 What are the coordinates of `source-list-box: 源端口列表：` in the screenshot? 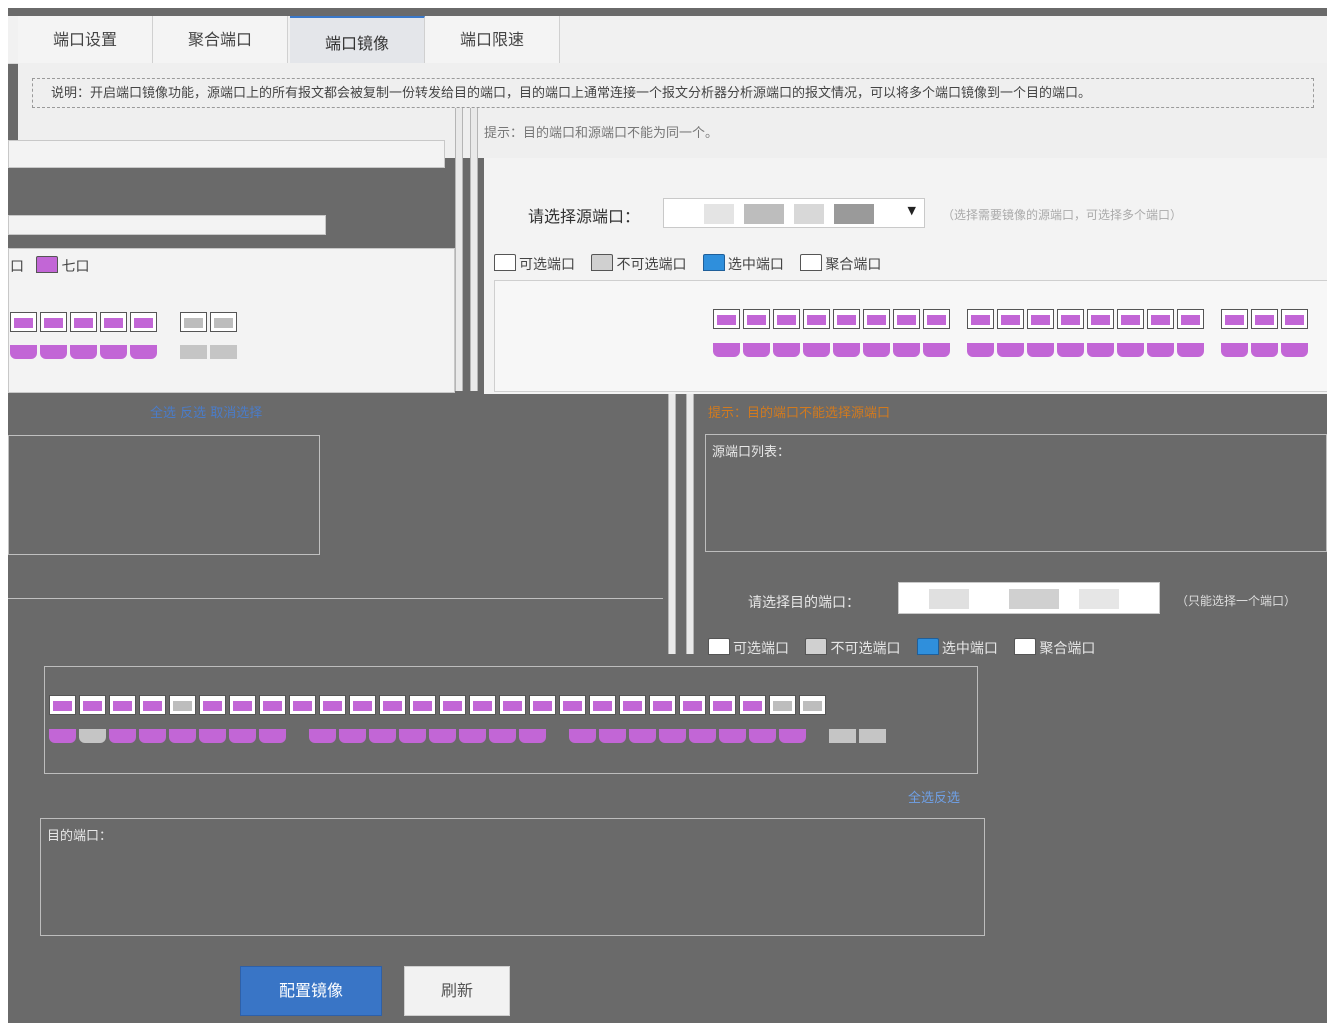 It's located at (1016, 493).